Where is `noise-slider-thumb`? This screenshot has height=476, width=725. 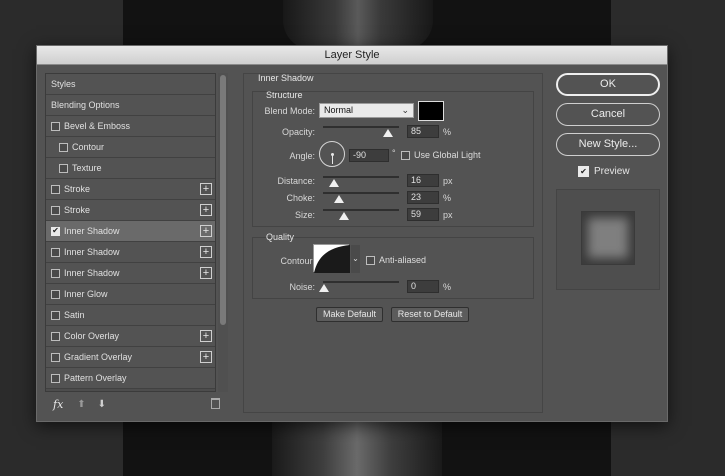
noise-slider-thumb is located at coordinates (324, 288).